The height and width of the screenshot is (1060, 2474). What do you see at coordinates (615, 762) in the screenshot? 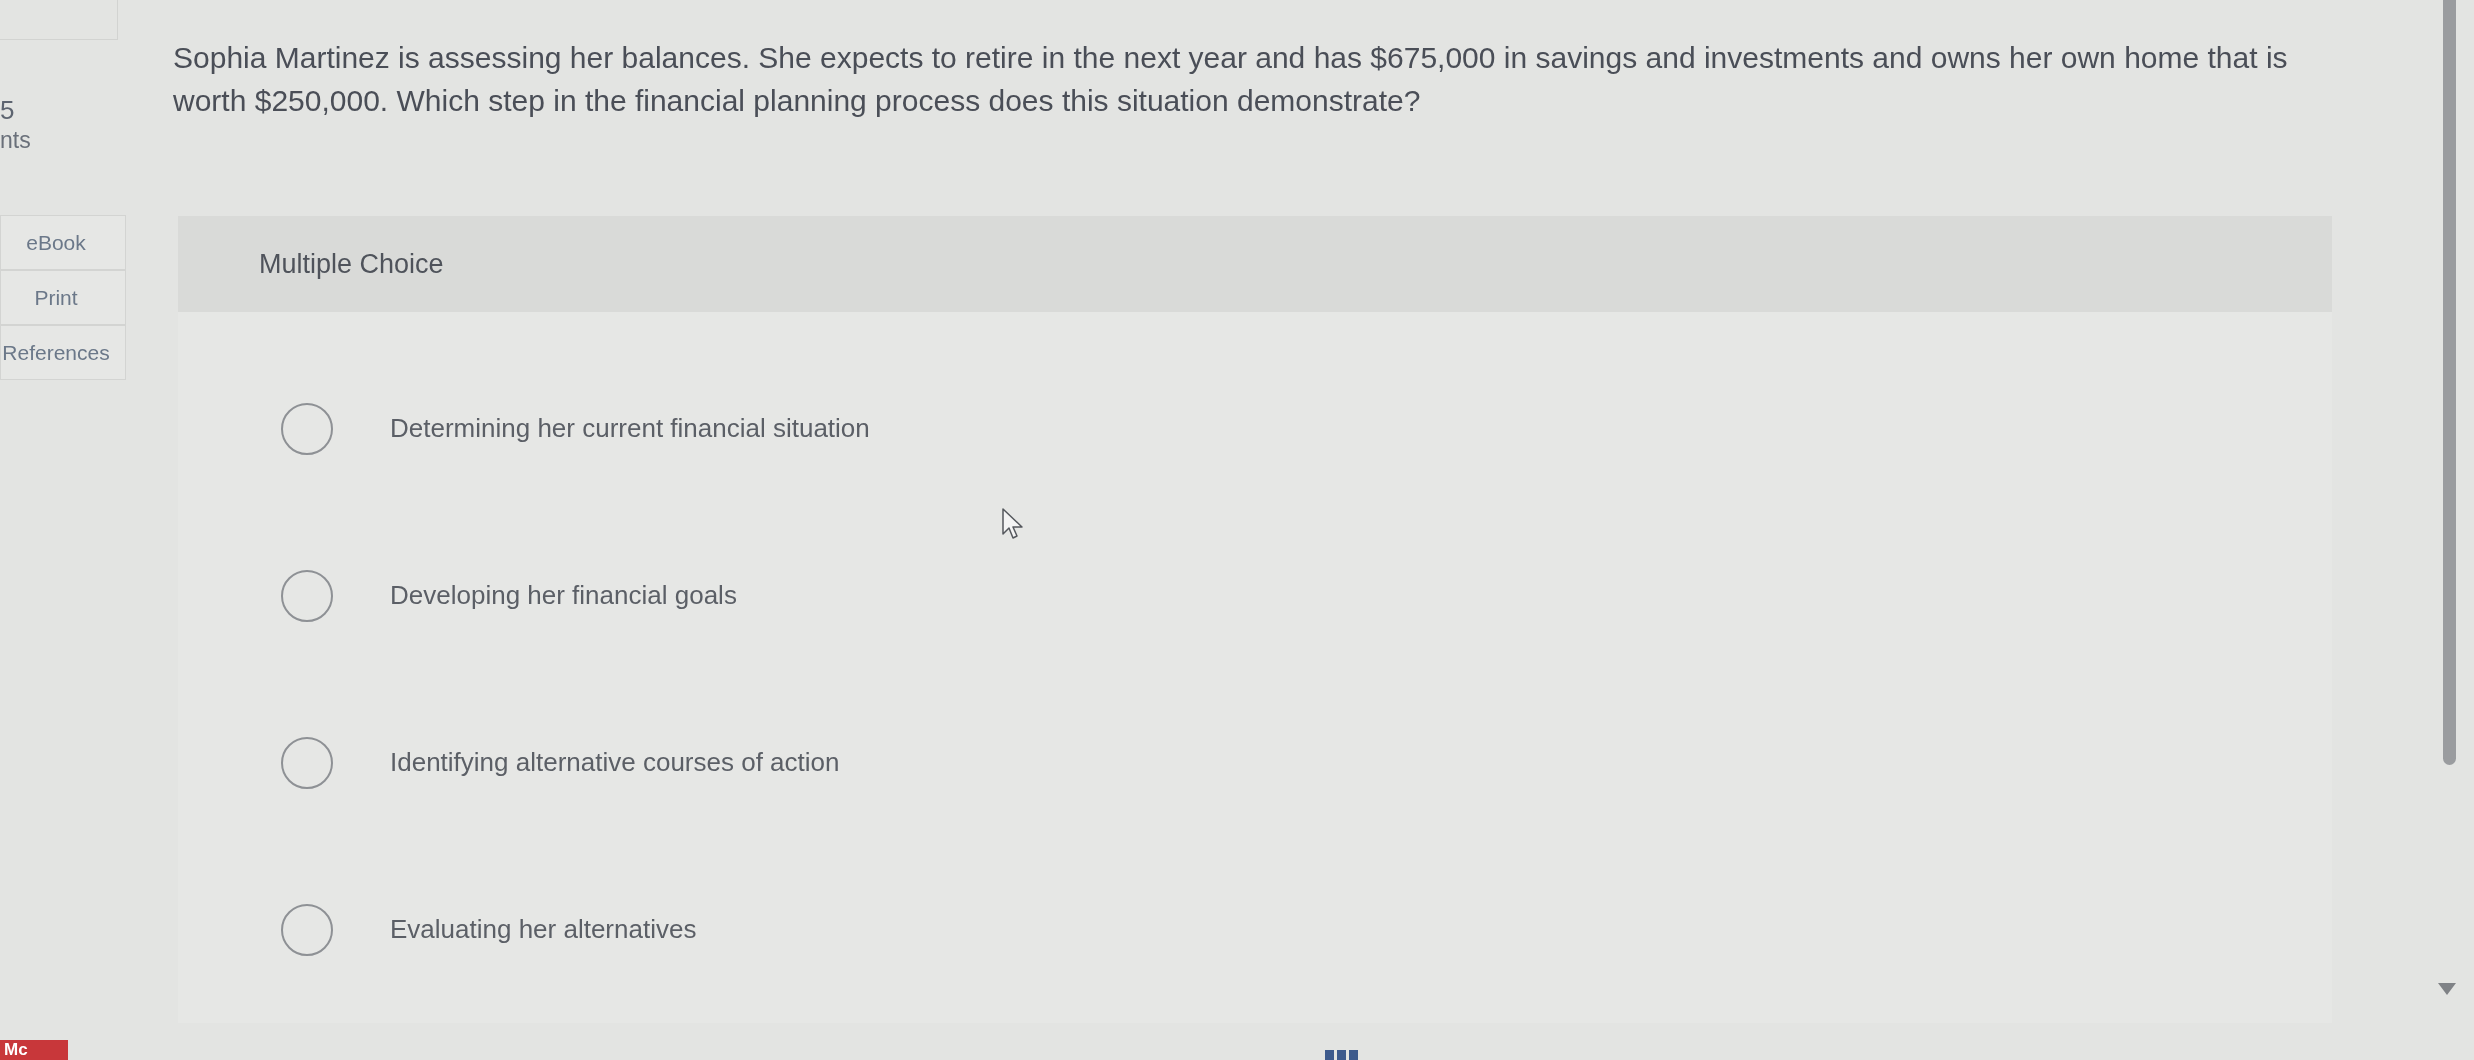
I see `option-label: Identifying alternative courses of action` at bounding box center [615, 762].